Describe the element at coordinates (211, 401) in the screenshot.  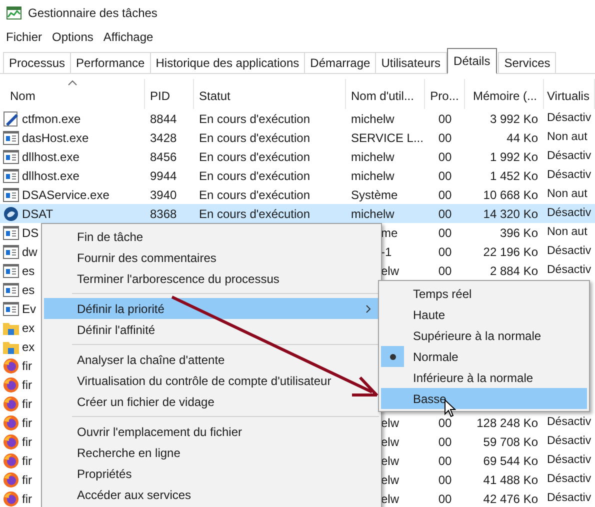
I see `menu-item: Créer un fichier de vidage` at that location.